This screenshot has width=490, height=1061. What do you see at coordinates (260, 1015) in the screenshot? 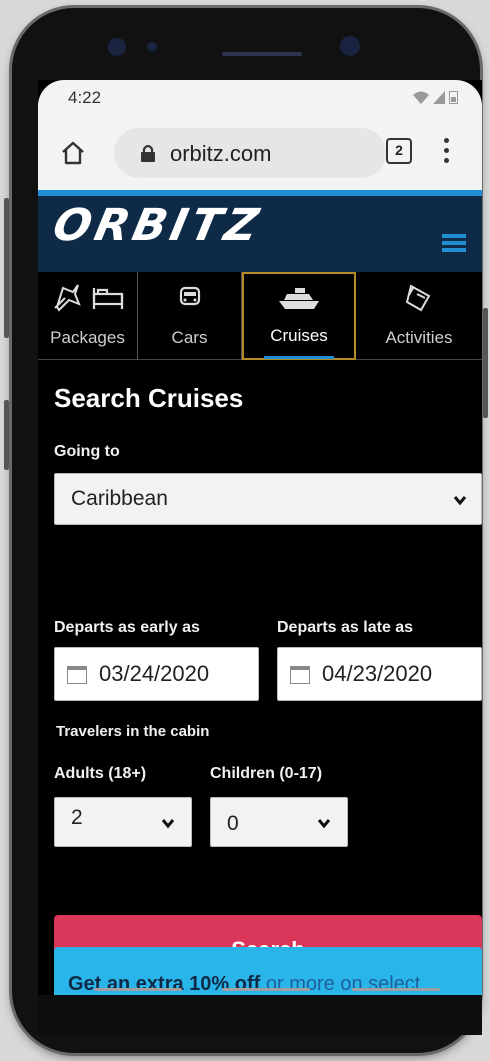
I see `bottom-bezel` at bounding box center [260, 1015].